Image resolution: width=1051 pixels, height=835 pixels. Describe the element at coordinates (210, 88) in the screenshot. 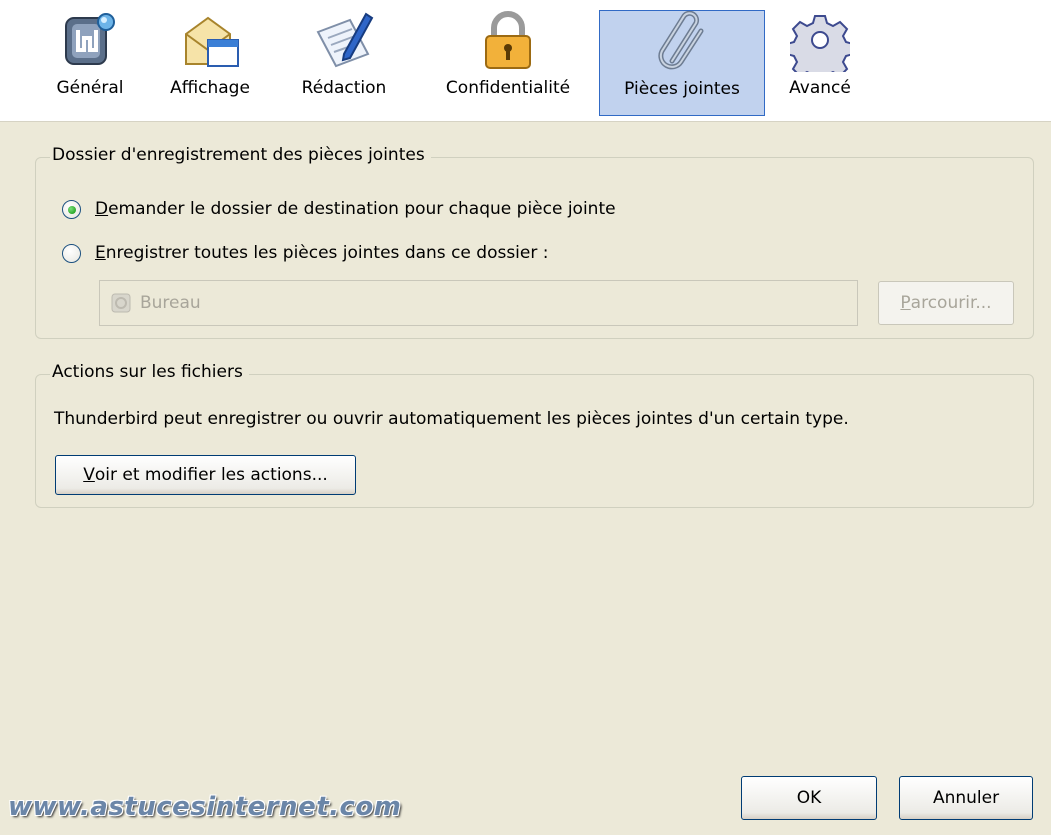

I see `tab-display-label: Affichage` at that location.